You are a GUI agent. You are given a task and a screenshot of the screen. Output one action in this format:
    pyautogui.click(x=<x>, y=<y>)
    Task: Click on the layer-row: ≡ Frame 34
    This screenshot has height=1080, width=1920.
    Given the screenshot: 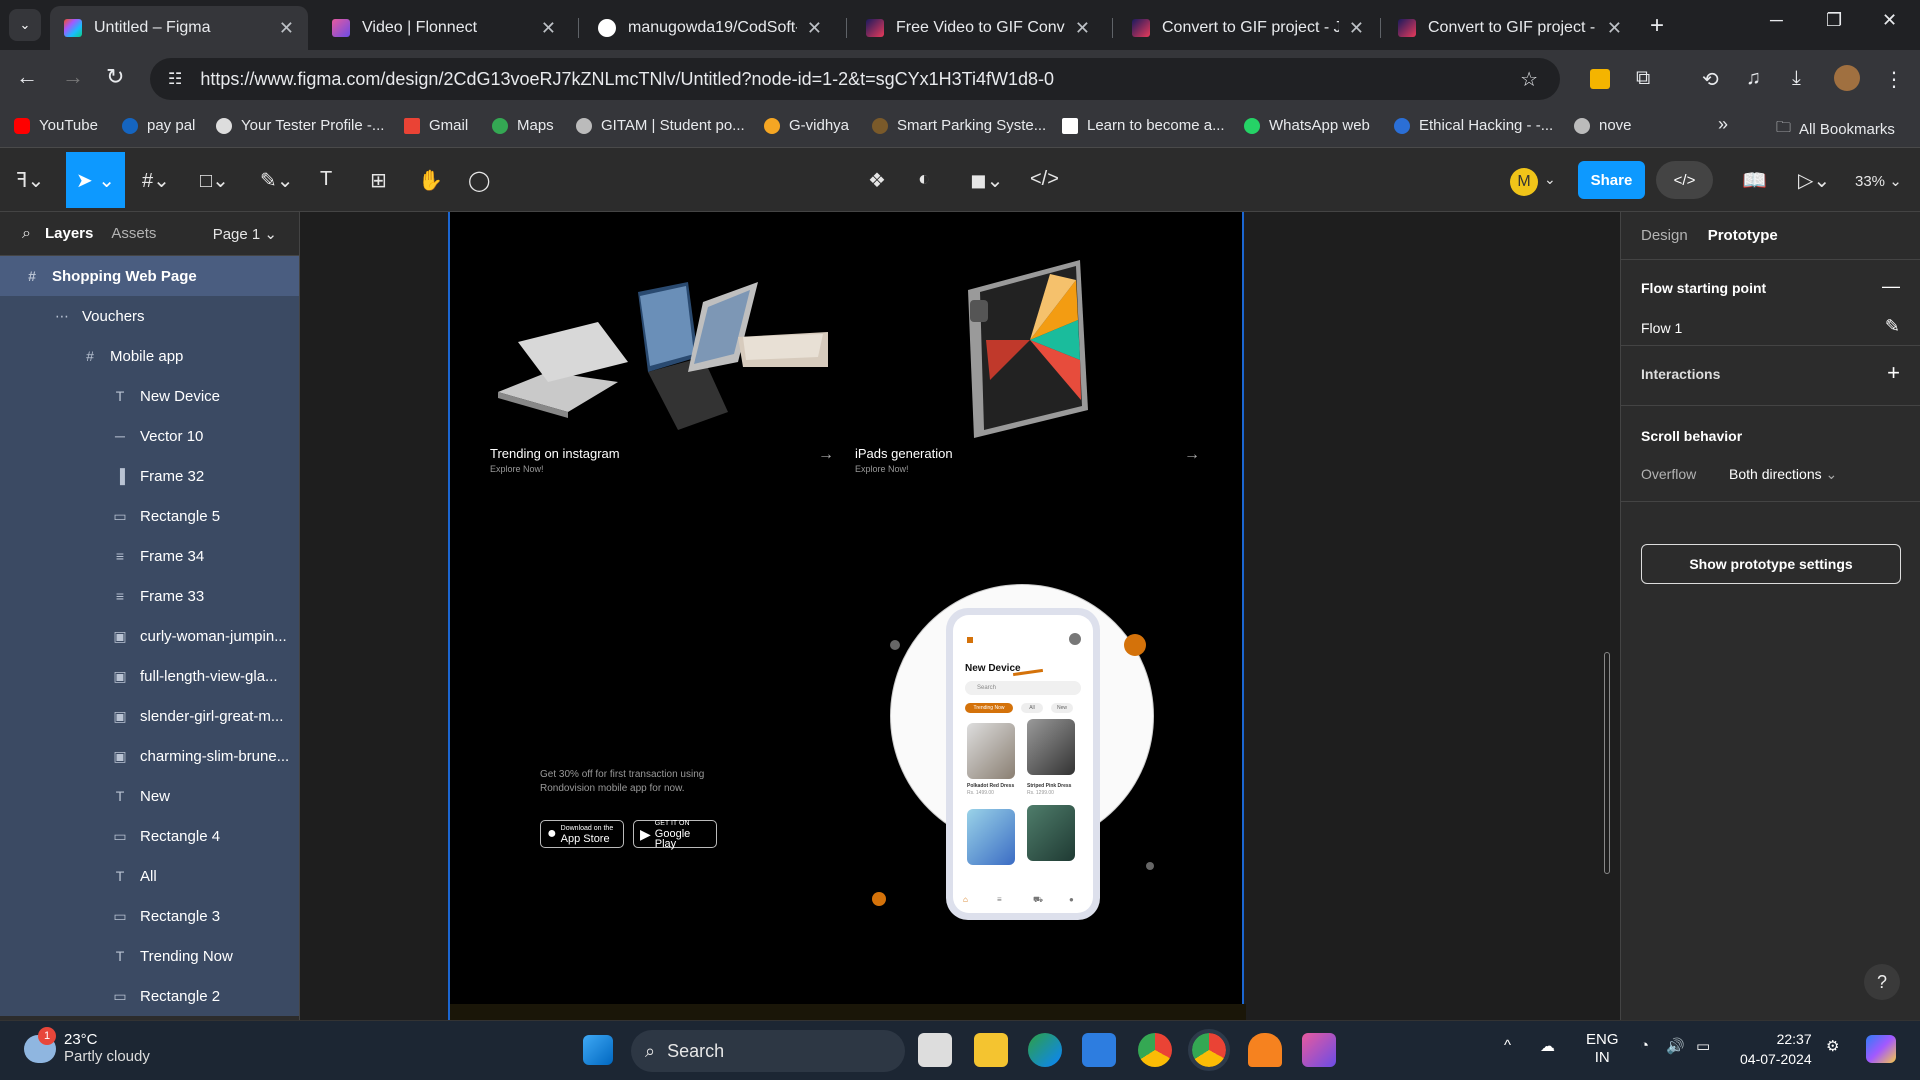 What is the action you would take?
    pyautogui.click(x=149, y=556)
    